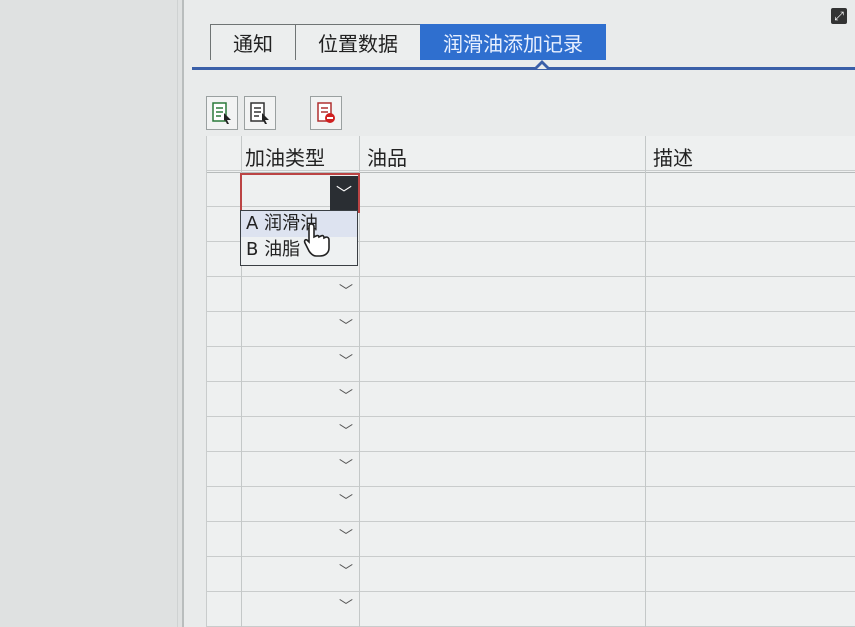  What do you see at coordinates (252, 42) in the screenshot?
I see `tab-notification: 通知` at bounding box center [252, 42].